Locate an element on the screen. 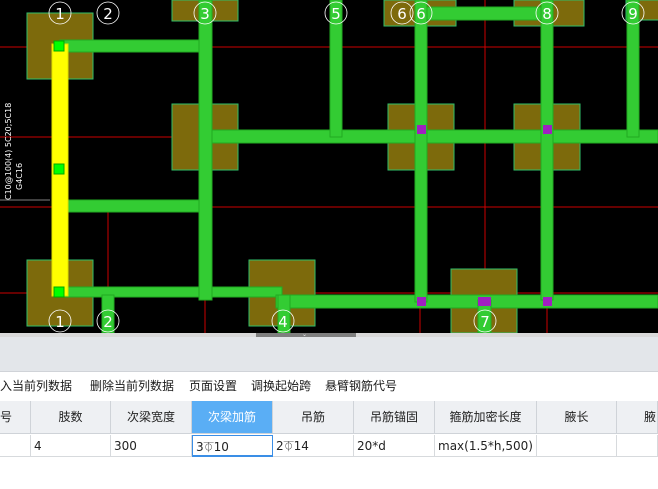  cell-haunch is located at coordinates (637, 446).